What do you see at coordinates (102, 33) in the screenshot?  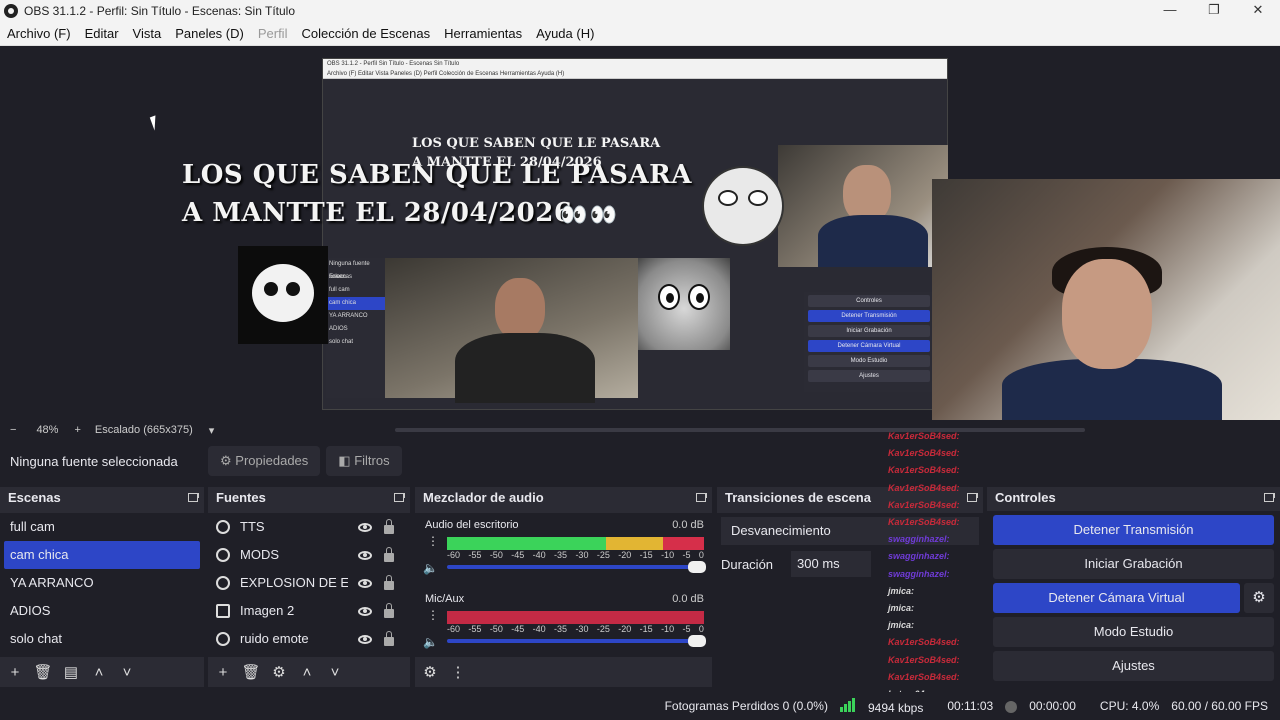 I see `menu-editar: Editar` at bounding box center [102, 33].